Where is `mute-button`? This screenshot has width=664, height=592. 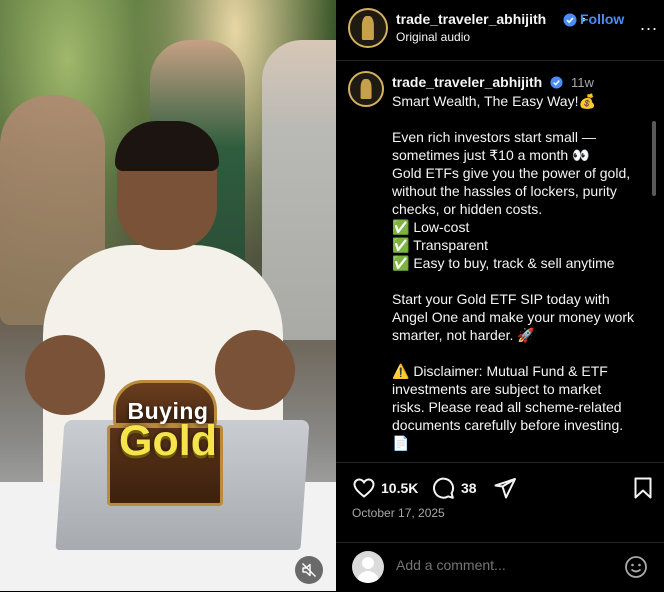
mute-button is located at coordinates (309, 570).